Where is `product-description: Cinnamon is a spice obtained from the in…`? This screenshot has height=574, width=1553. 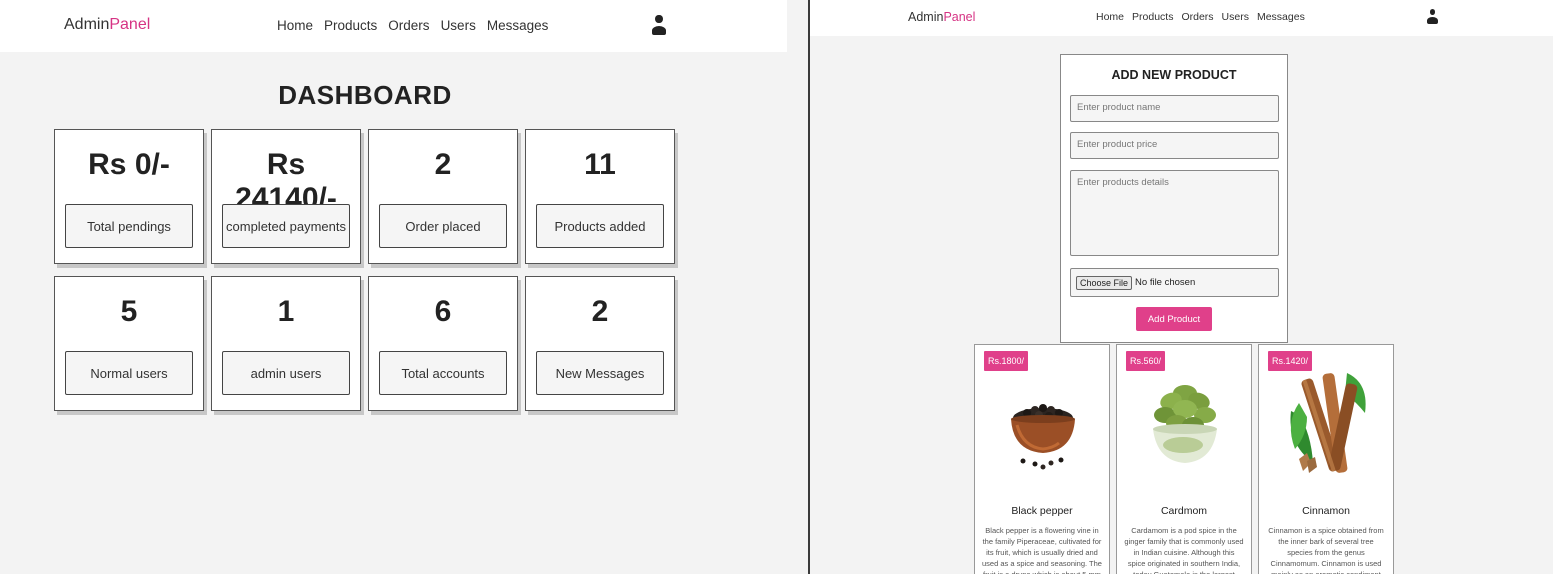 product-description: Cinnamon is a spice obtained from the in… is located at coordinates (1326, 550).